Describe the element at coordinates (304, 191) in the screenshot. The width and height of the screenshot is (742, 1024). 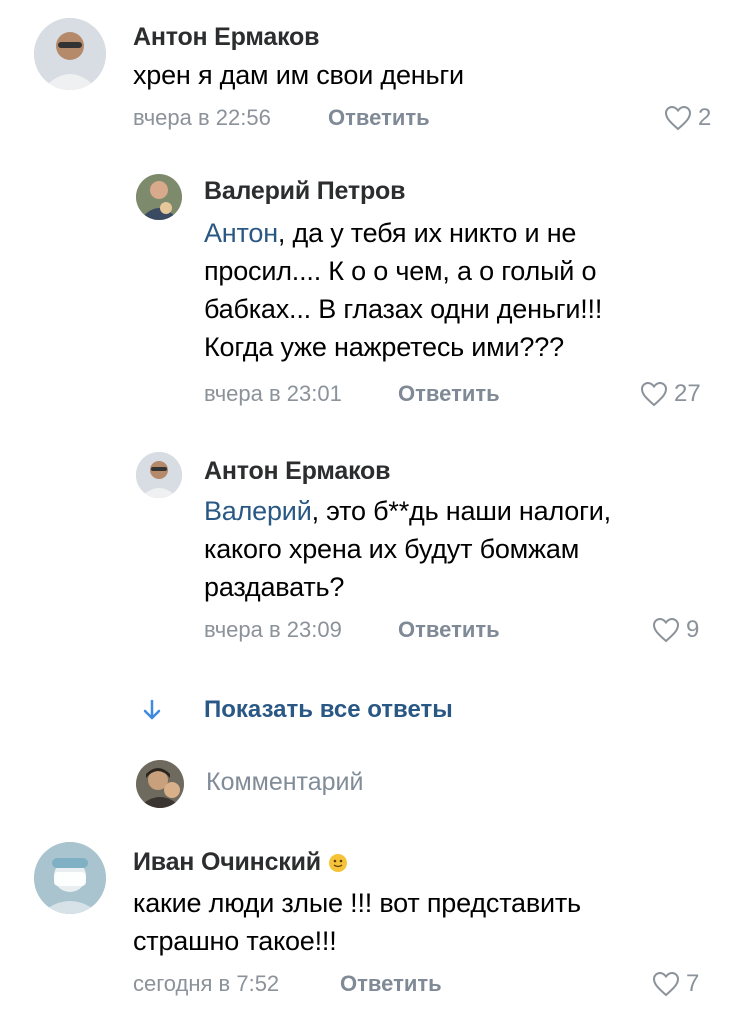
I see `comment-author: Валерий Петров` at that location.